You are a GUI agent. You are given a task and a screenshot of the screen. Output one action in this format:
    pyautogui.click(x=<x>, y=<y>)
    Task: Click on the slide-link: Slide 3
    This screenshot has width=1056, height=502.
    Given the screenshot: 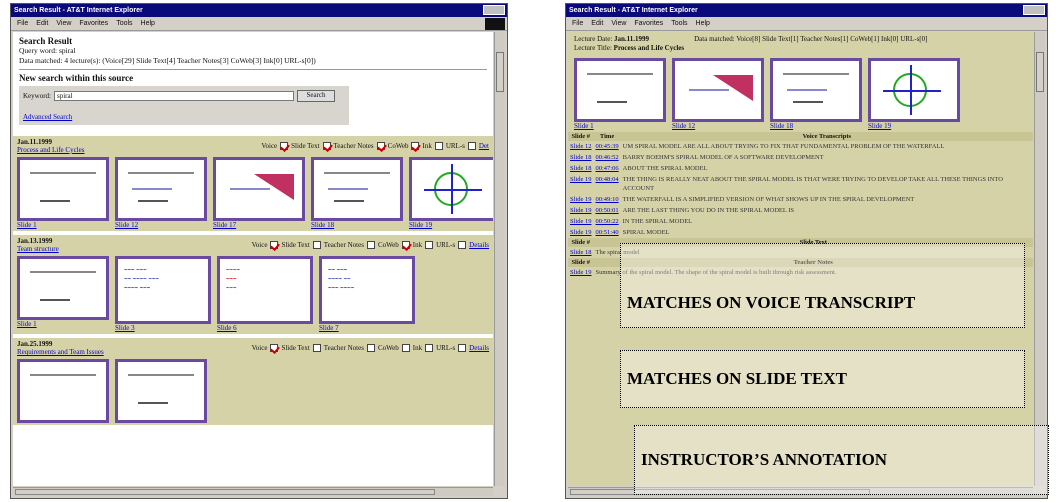 What is the action you would take?
    pyautogui.click(x=163, y=328)
    